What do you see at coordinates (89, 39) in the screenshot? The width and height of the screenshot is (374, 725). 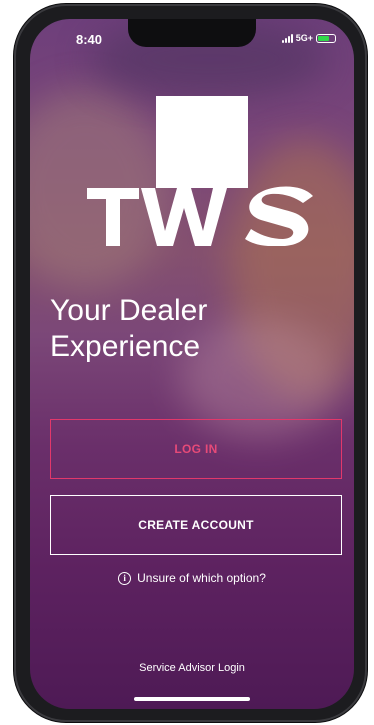 I see `status-time: 8:40` at bounding box center [89, 39].